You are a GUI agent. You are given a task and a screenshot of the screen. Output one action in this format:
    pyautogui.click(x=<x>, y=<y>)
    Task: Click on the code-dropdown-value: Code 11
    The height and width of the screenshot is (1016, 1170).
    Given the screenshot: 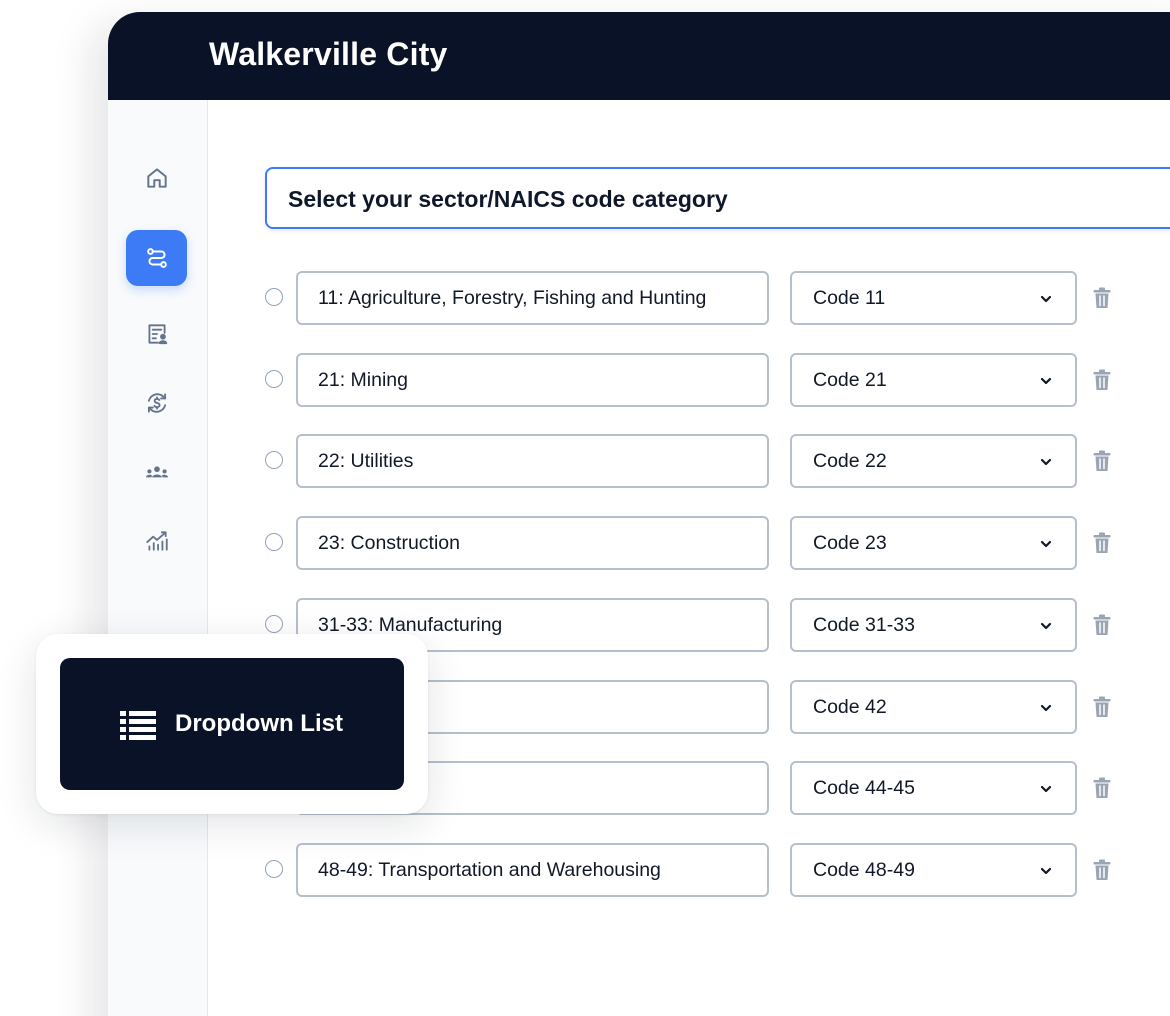 What is the action you would take?
    pyautogui.click(x=849, y=298)
    